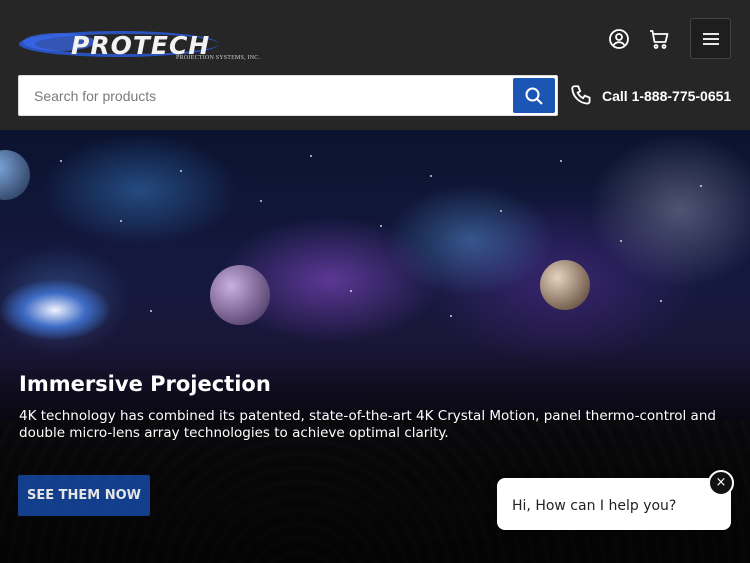 This screenshot has height=563, width=750. Describe the element at coordinates (15, 175) in the screenshot. I see `planet-left` at that location.